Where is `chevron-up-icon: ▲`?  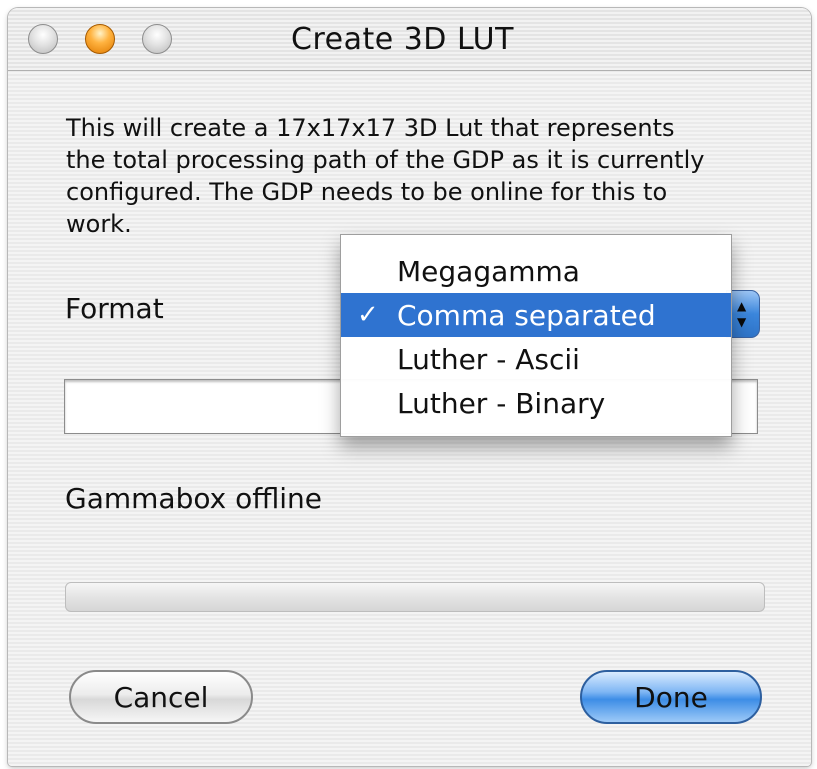 chevron-up-icon: ▲ is located at coordinates (742, 306).